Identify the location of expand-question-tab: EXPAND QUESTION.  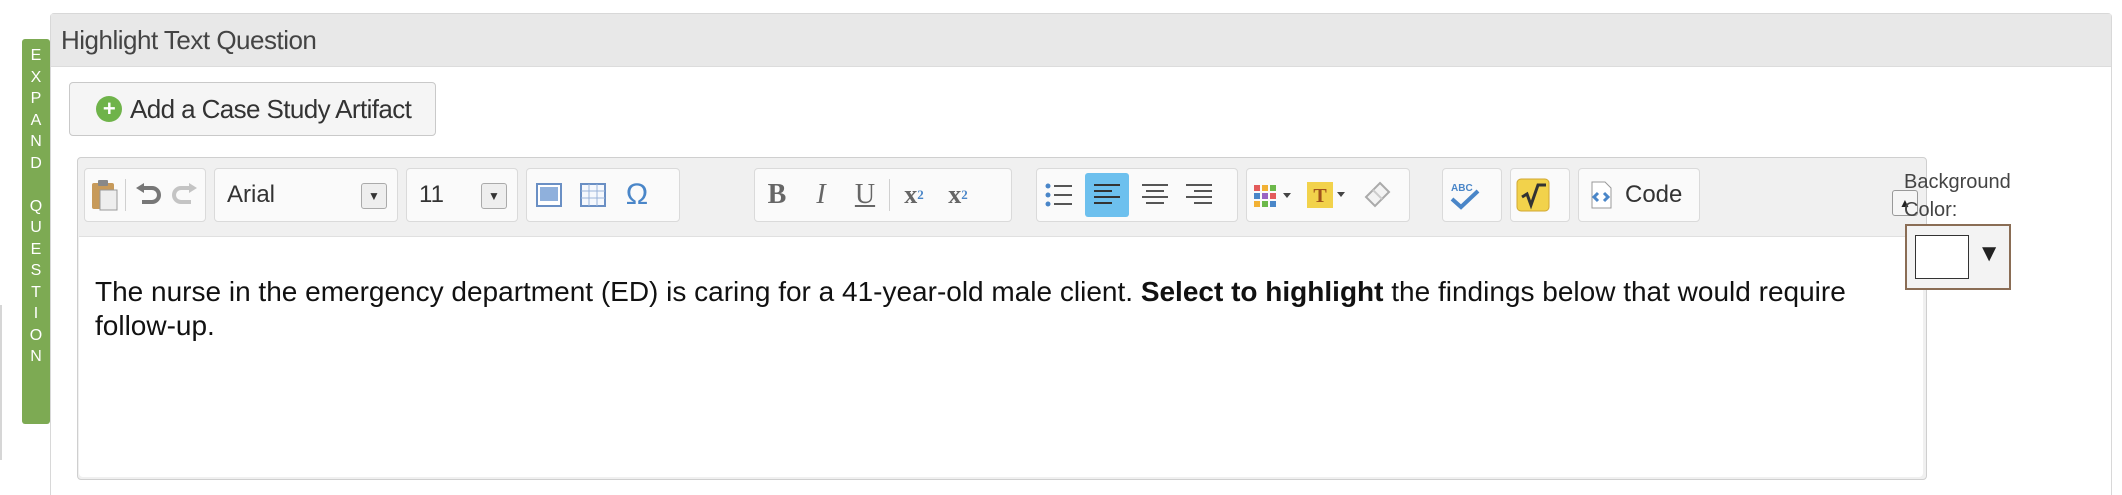
(36, 231).